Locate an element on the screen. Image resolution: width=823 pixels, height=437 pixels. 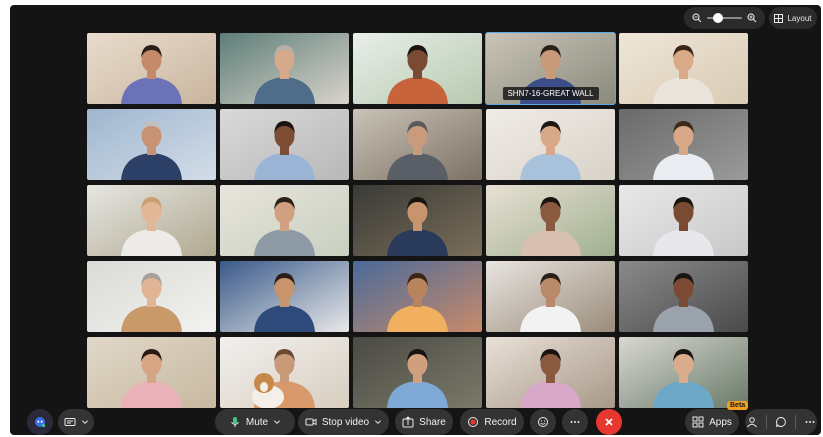
share-button: Share is located at coordinates (424, 422).